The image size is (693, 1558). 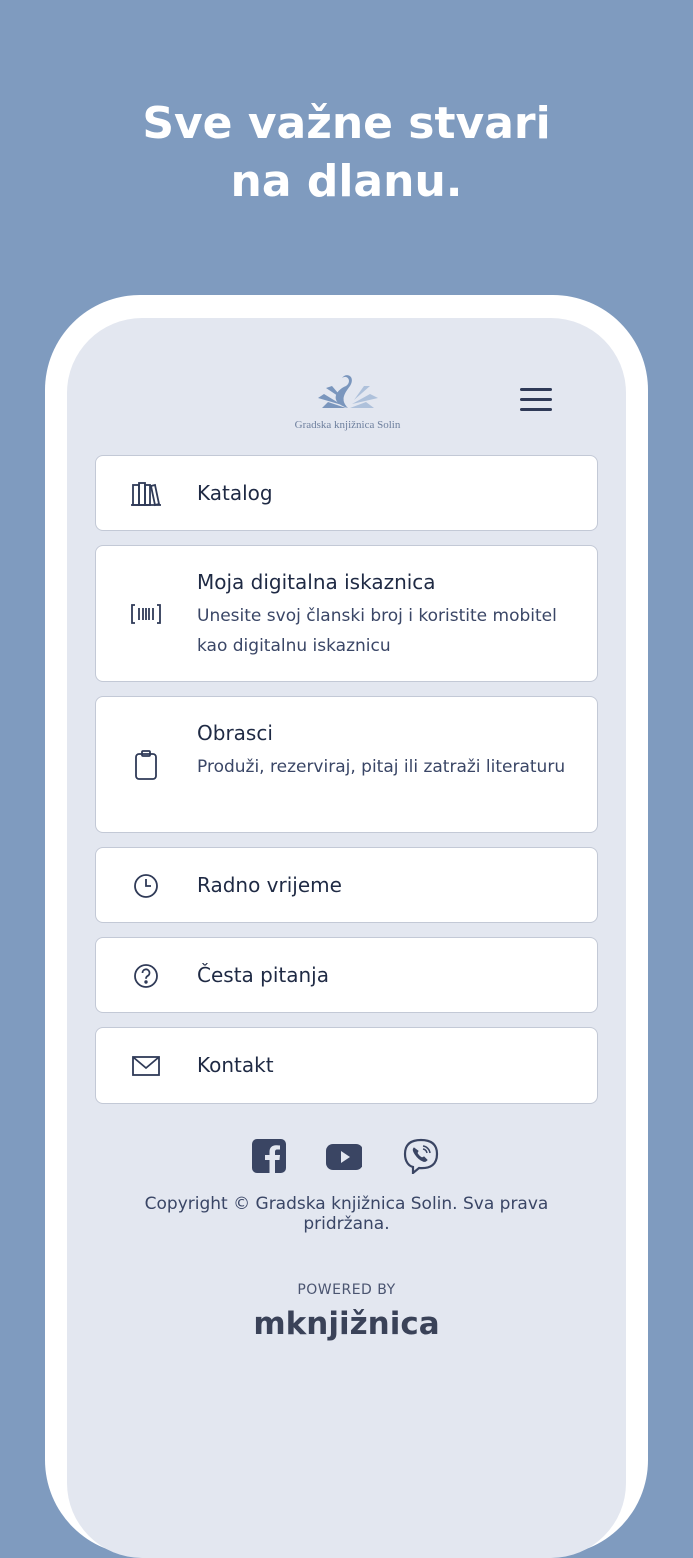 What do you see at coordinates (346, 975) in the screenshot?
I see `menu-item-cesta-pitanja: Česta pitanja` at bounding box center [346, 975].